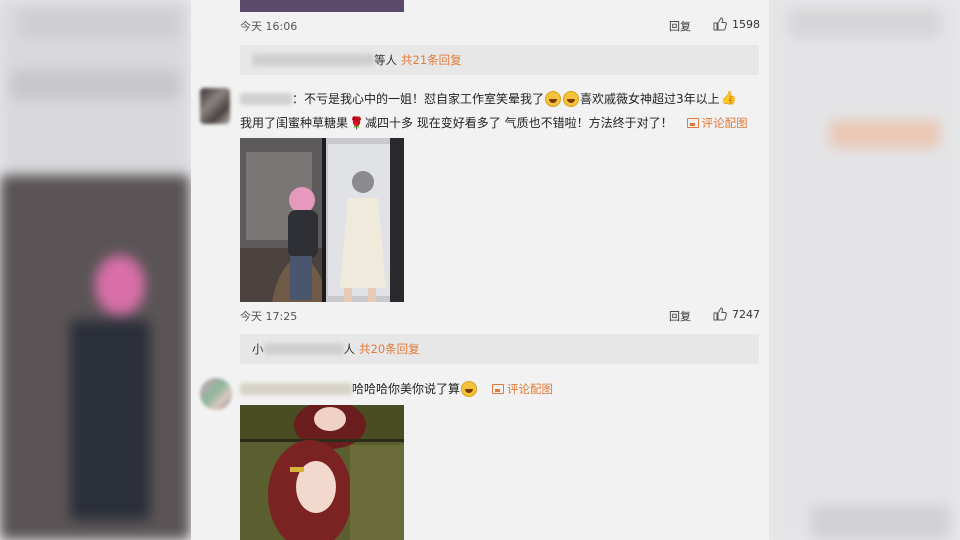 This screenshot has height=540, width=960. I want to click on comment-time: 今天 16:06, so click(269, 26).